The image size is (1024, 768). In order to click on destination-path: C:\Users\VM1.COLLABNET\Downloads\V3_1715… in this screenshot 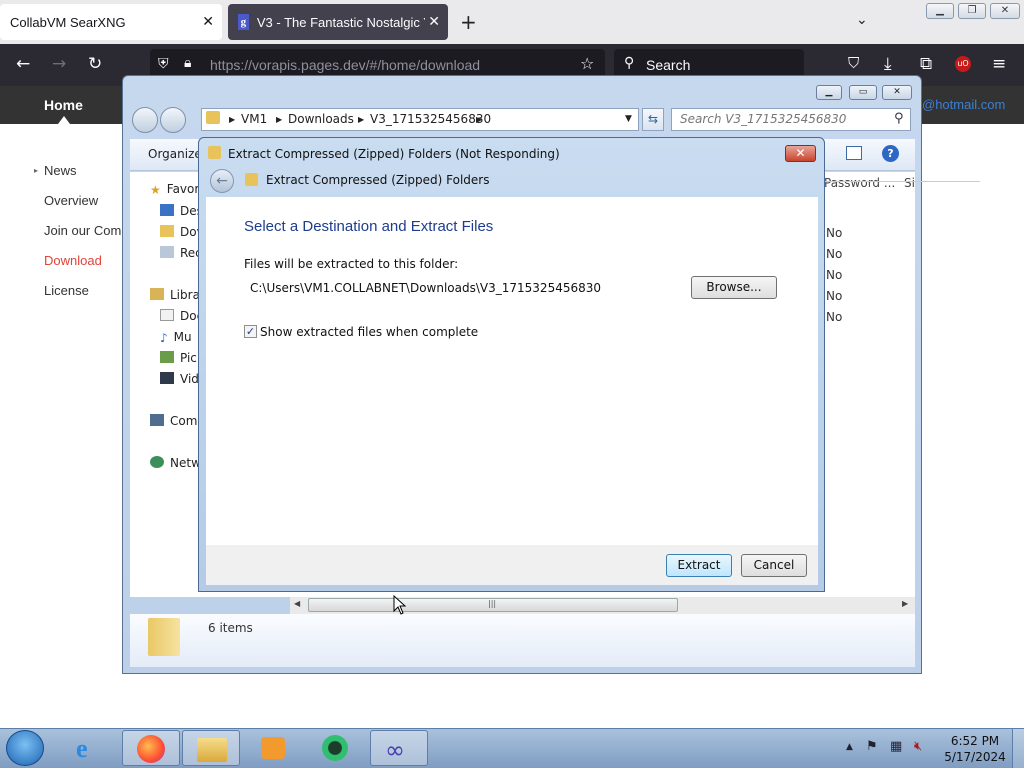, I will do `click(426, 288)`.